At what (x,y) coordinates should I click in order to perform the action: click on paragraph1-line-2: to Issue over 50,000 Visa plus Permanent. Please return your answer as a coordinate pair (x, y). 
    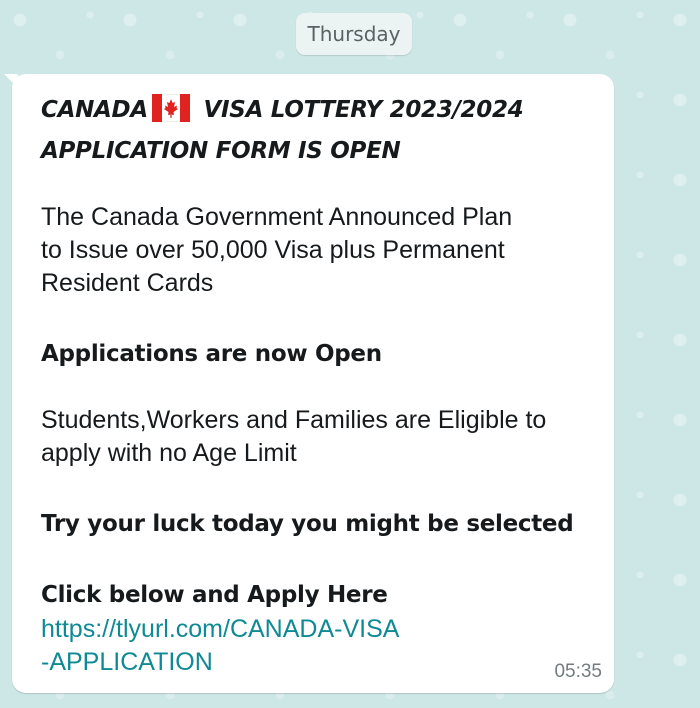
    Looking at the image, I should click on (273, 250).